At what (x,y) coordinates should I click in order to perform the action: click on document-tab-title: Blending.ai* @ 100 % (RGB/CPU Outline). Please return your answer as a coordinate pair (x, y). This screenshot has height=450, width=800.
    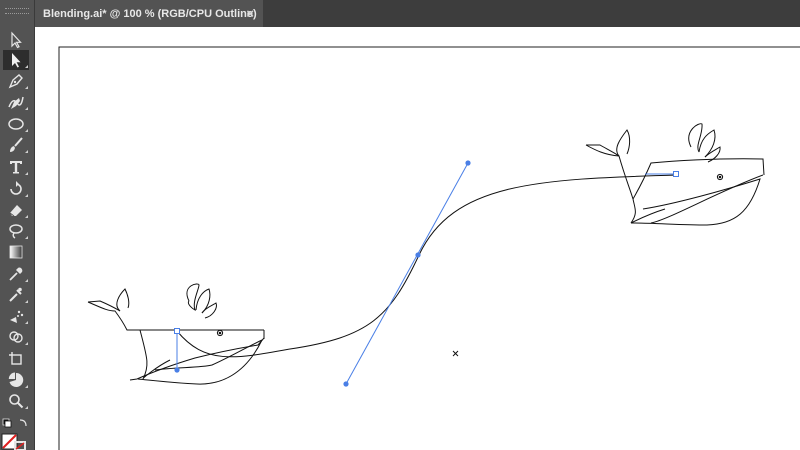
    Looking at the image, I should click on (150, 13).